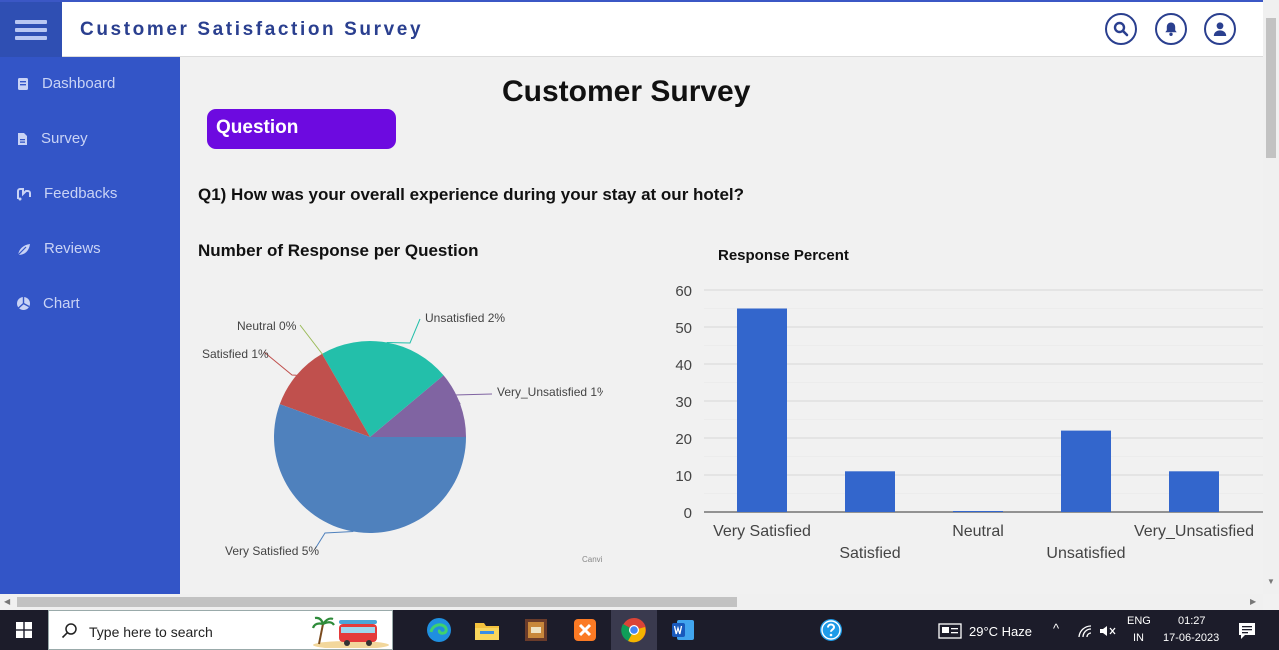 The height and width of the screenshot is (650, 1279). I want to click on y-tick-label: 30, so click(683, 402).